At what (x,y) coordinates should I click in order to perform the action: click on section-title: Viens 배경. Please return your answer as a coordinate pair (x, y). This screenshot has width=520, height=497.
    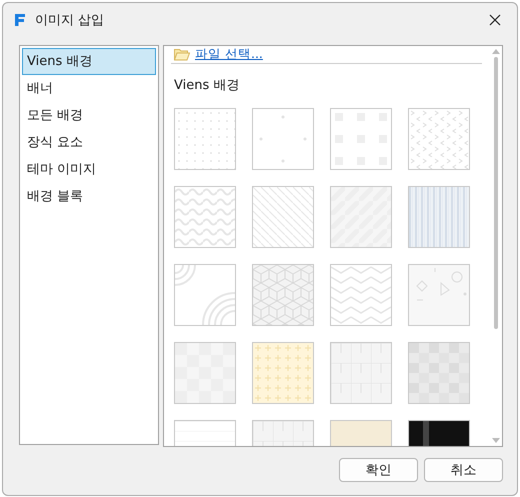
    Looking at the image, I should click on (207, 85).